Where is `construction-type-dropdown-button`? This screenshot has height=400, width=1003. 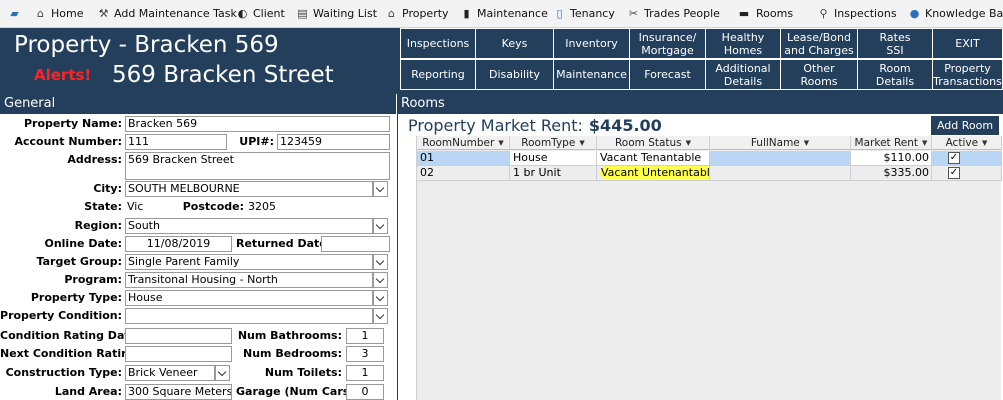 construction-type-dropdown-button is located at coordinates (222, 373).